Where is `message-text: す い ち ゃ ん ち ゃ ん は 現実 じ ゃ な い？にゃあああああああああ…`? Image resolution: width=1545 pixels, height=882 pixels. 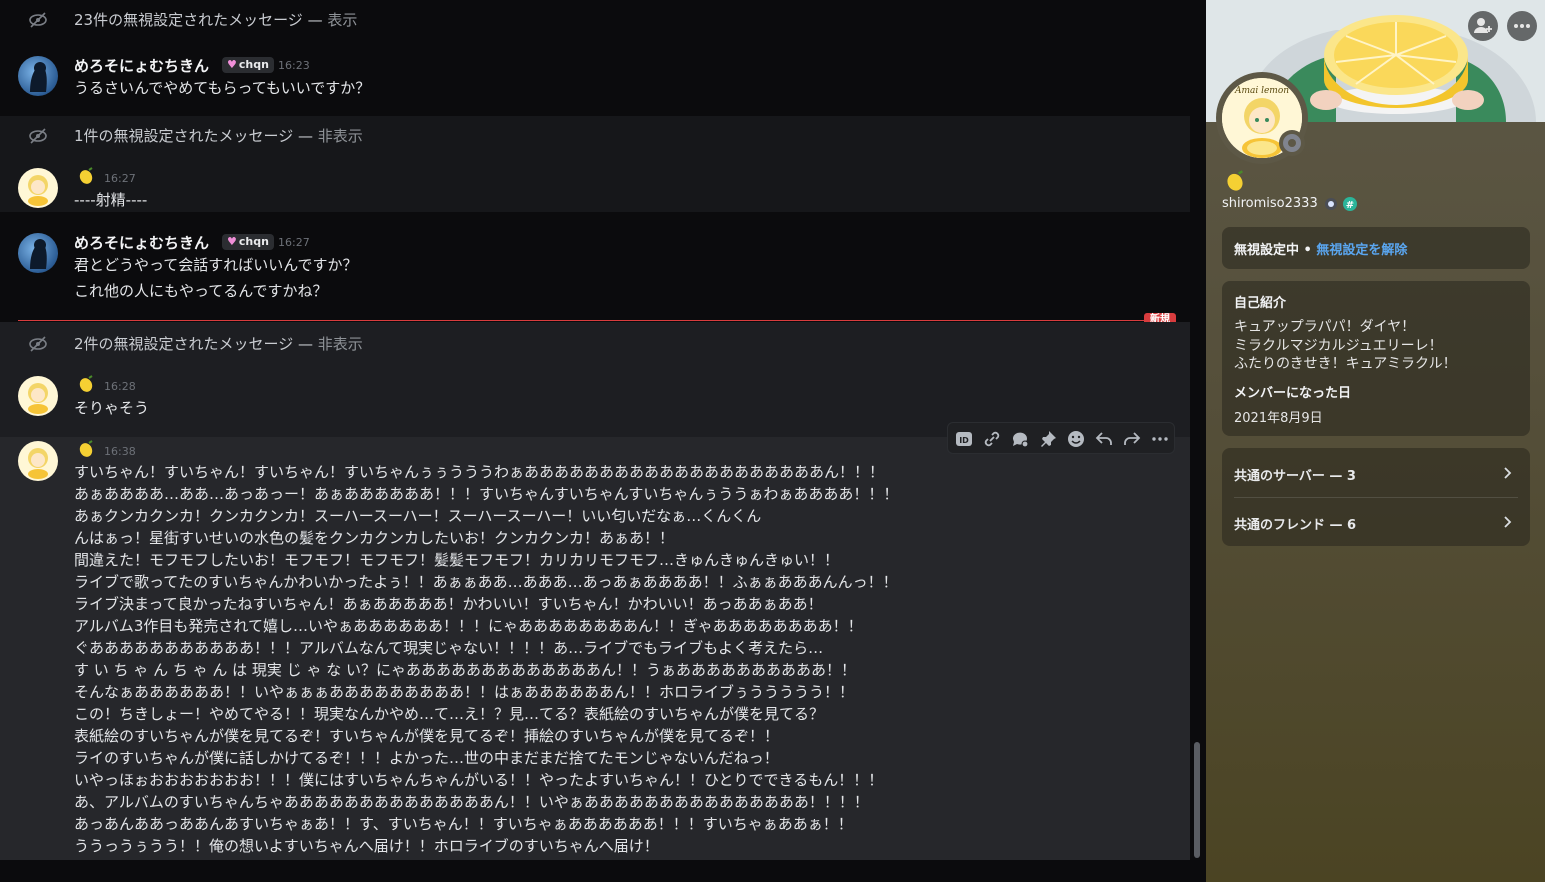 message-text: す い ち ゃ ん ち ゃ ん は 現実 じ ゃ な い？にゃあああああああああ… is located at coordinates (465, 670).